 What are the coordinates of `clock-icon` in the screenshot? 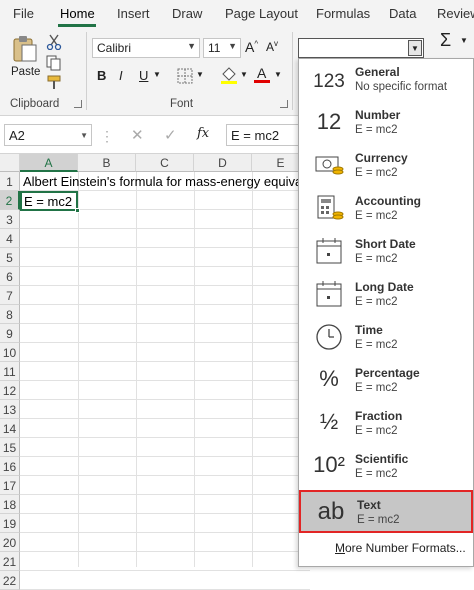 It's located at (329, 338).